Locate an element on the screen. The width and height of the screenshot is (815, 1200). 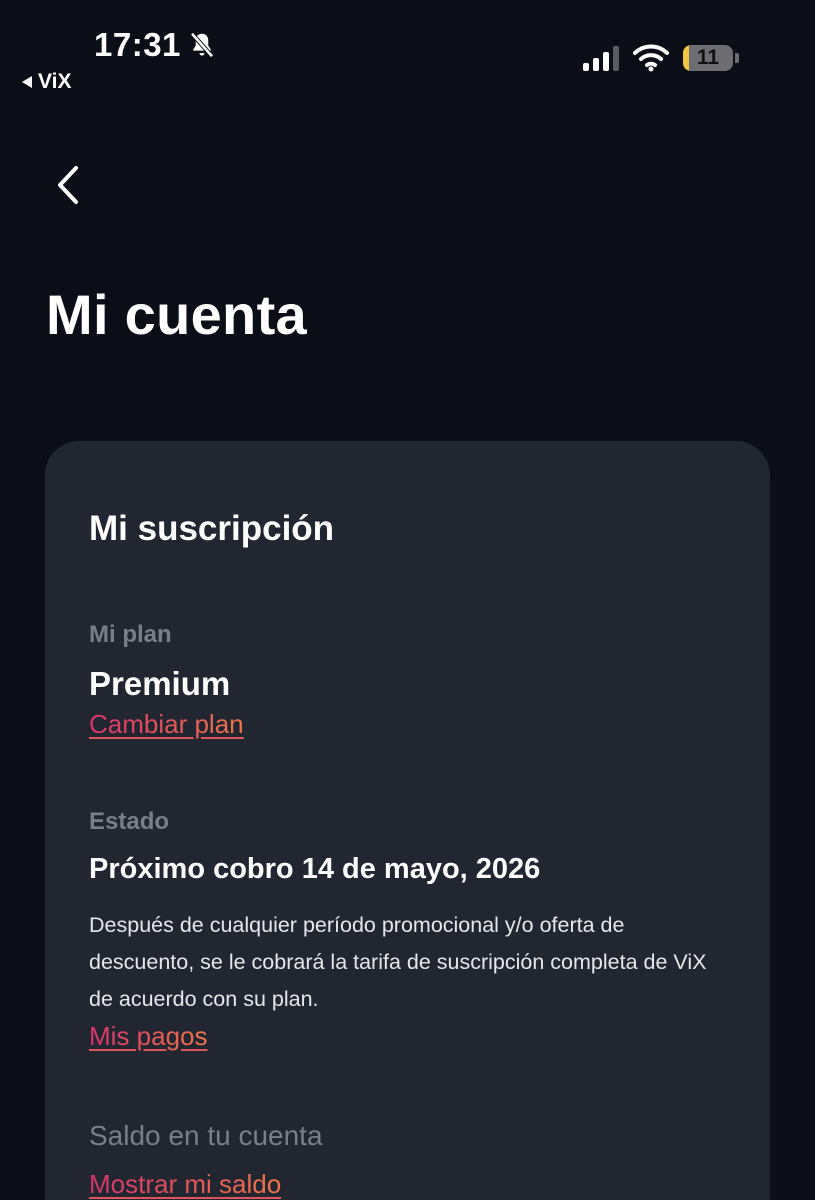
battery-level: 11 is located at coordinates (708, 57).